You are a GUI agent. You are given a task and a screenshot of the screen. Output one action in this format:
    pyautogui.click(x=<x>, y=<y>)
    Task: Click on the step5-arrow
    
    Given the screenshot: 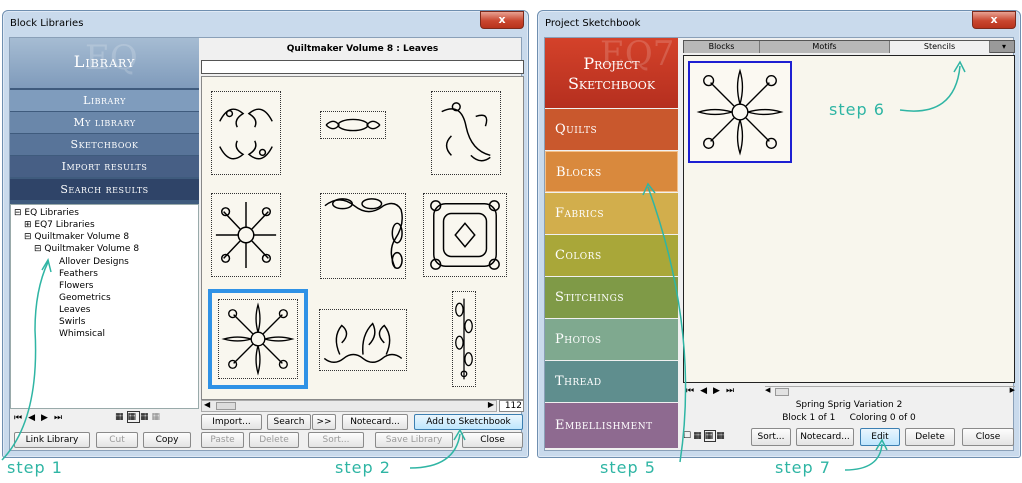 What is the action you would take?
    pyautogui.click(x=667, y=324)
    